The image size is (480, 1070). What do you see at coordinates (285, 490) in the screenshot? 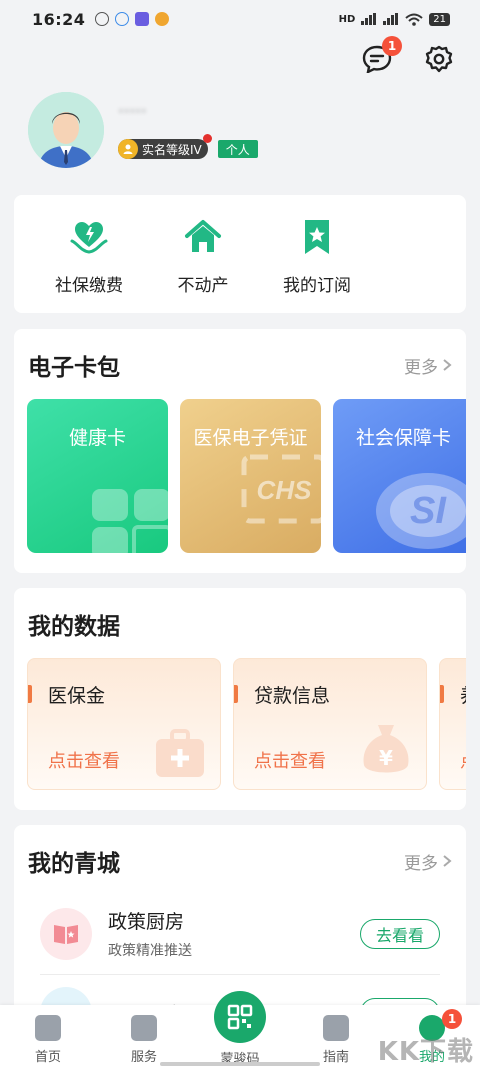
I see `svg-text: CHS` at bounding box center [285, 490].